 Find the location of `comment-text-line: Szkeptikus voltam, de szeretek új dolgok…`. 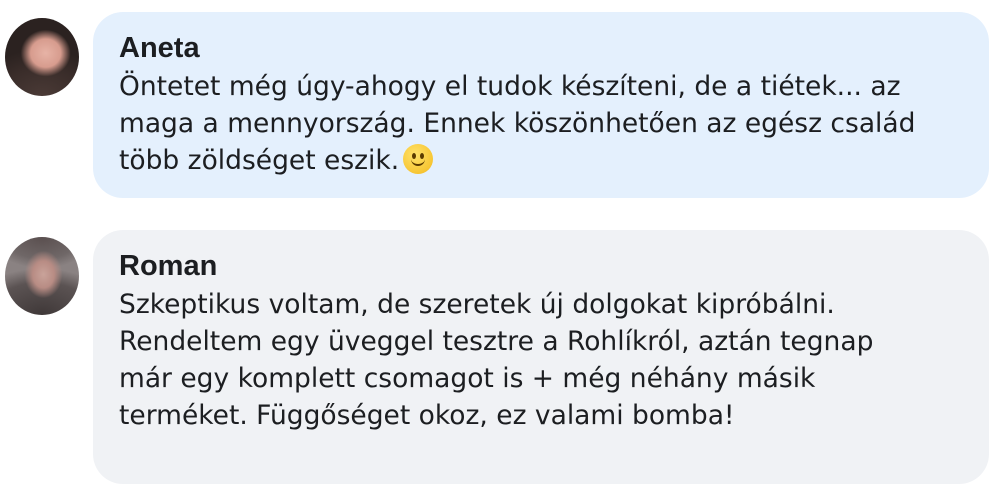

comment-text-line: Szkeptikus voltam, de szeretek új dolgok… is located at coordinates (477, 304).